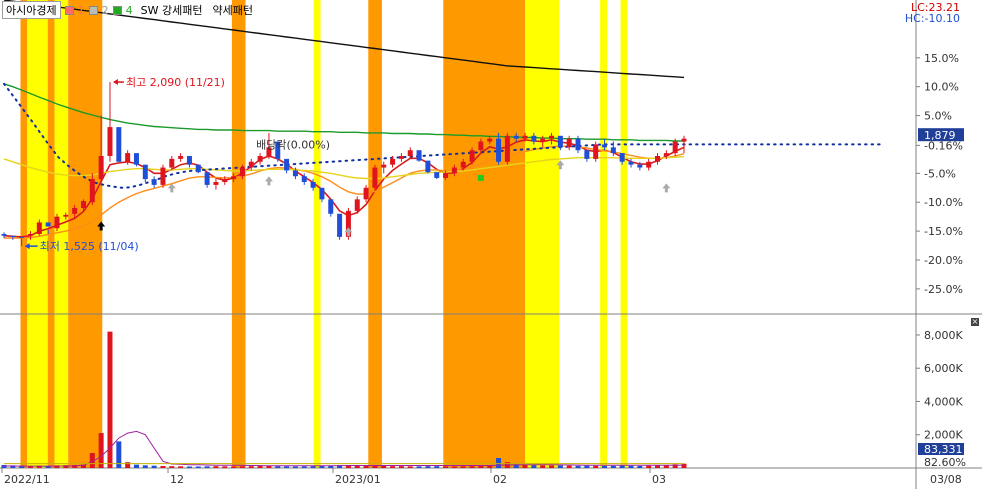 This screenshot has height=492, width=982. What do you see at coordinates (172, 10) in the screenshot?
I see `strong-pattern-label: SW 강세패턴` at bounding box center [172, 10].